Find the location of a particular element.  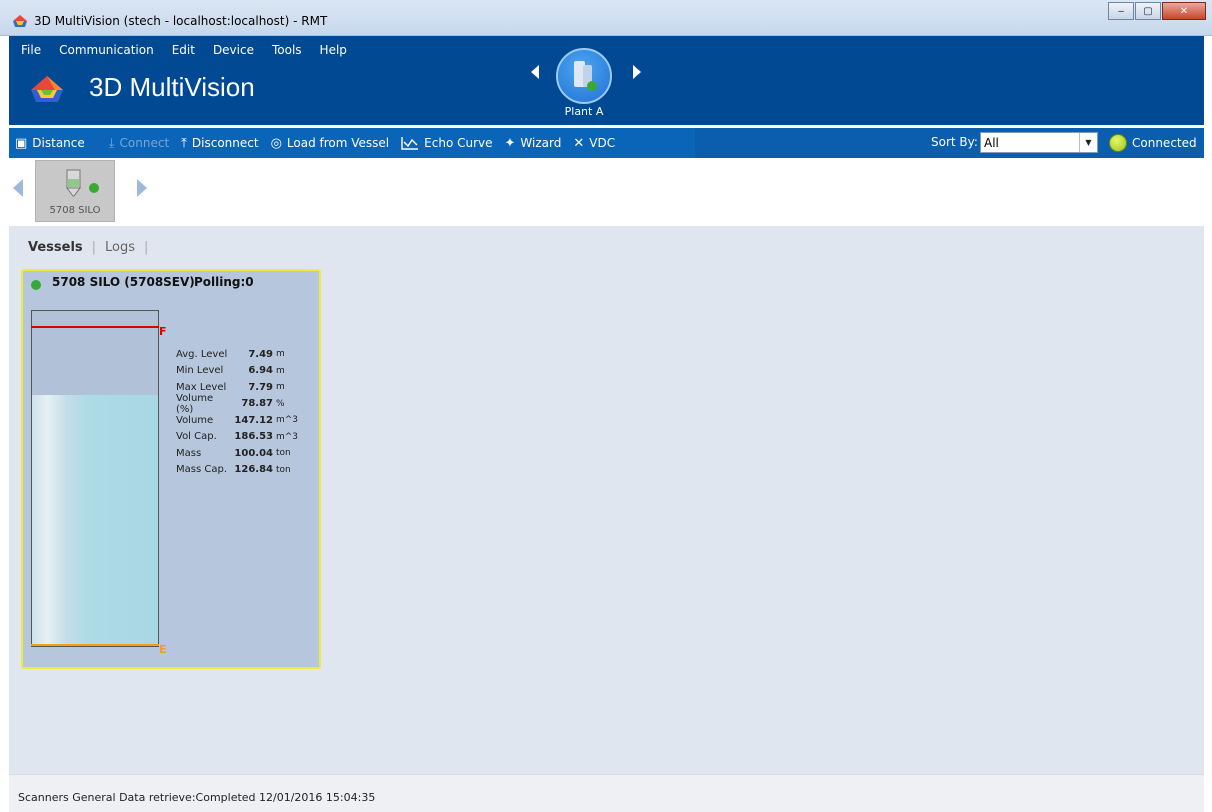

document-icon: ▣ is located at coordinates (21, 143).